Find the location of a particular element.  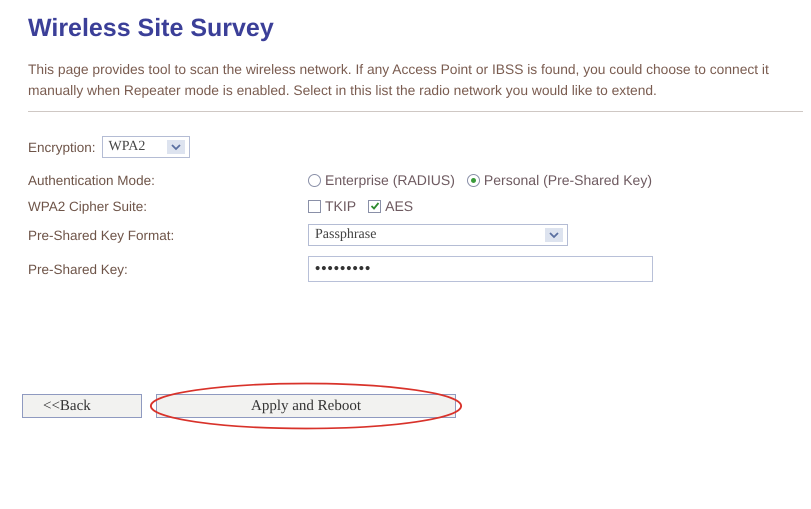

key-field: ••••••••• is located at coordinates (480, 269).